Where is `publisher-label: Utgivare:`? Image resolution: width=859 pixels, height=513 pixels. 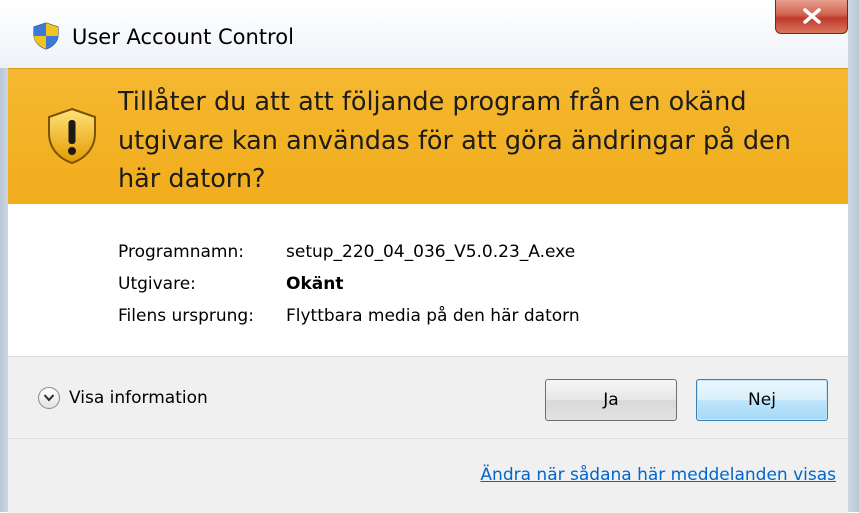
publisher-label: Utgivare: is located at coordinates (157, 284).